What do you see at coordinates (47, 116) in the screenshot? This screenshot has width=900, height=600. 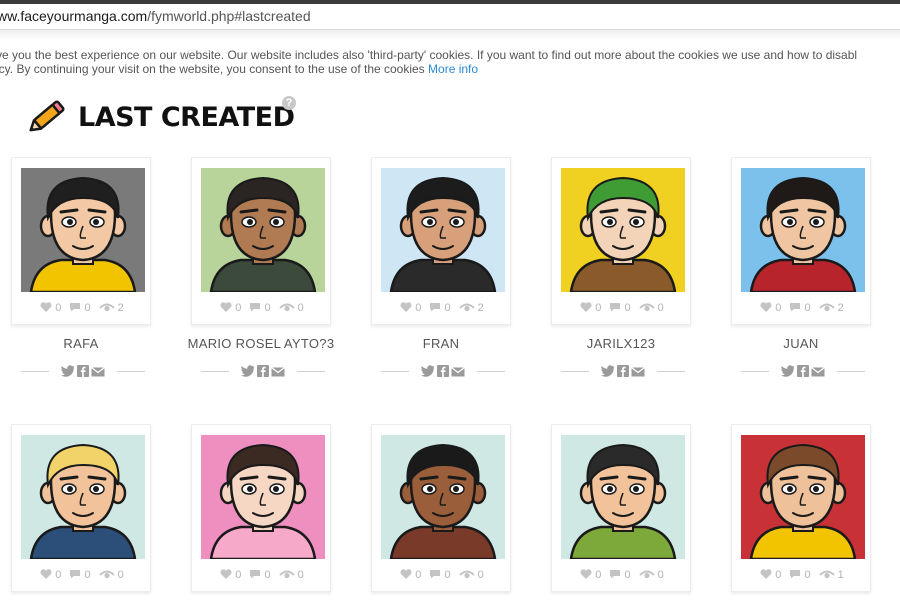 I see `pencil-icon` at bounding box center [47, 116].